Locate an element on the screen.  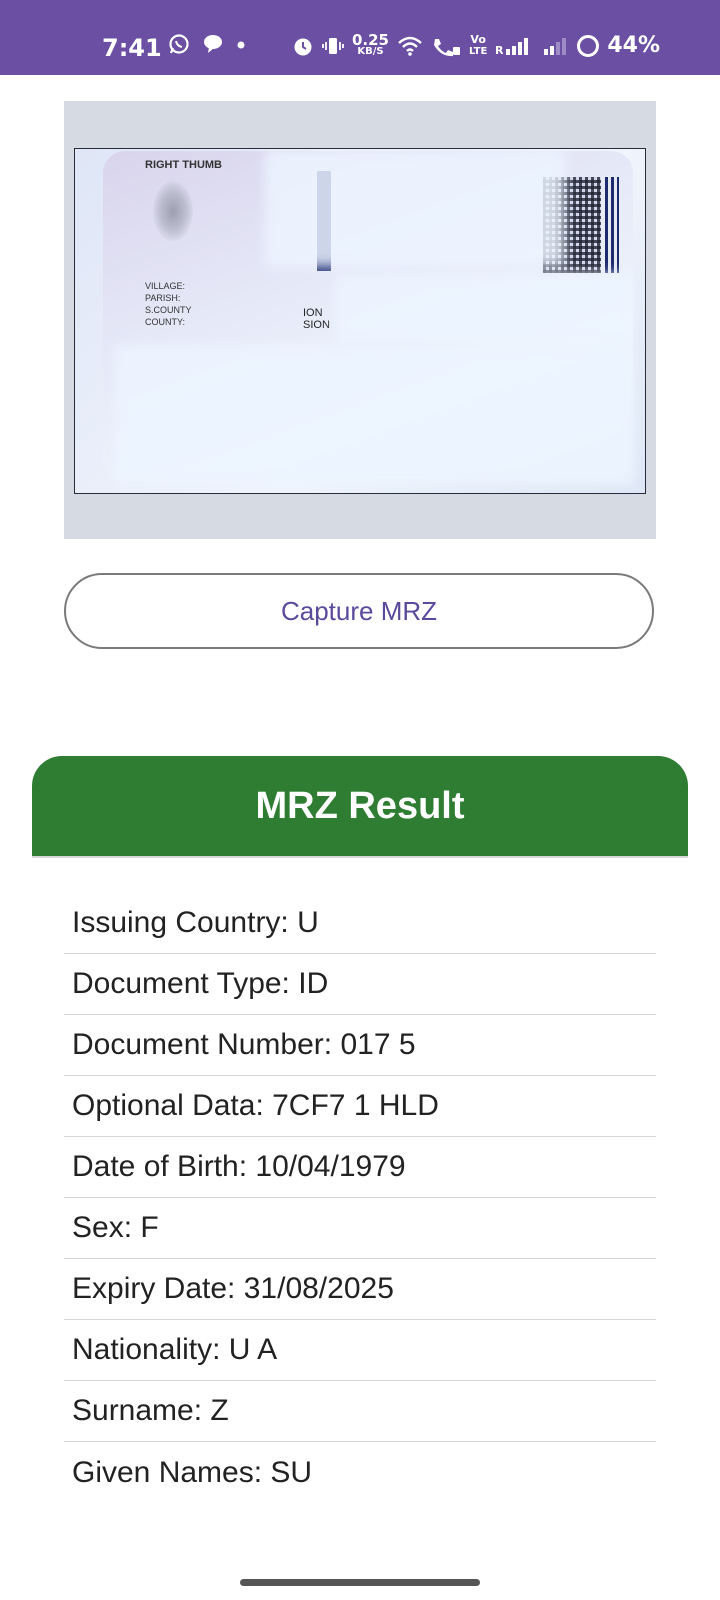
chat-bubble-icon is located at coordinates (213, 44).